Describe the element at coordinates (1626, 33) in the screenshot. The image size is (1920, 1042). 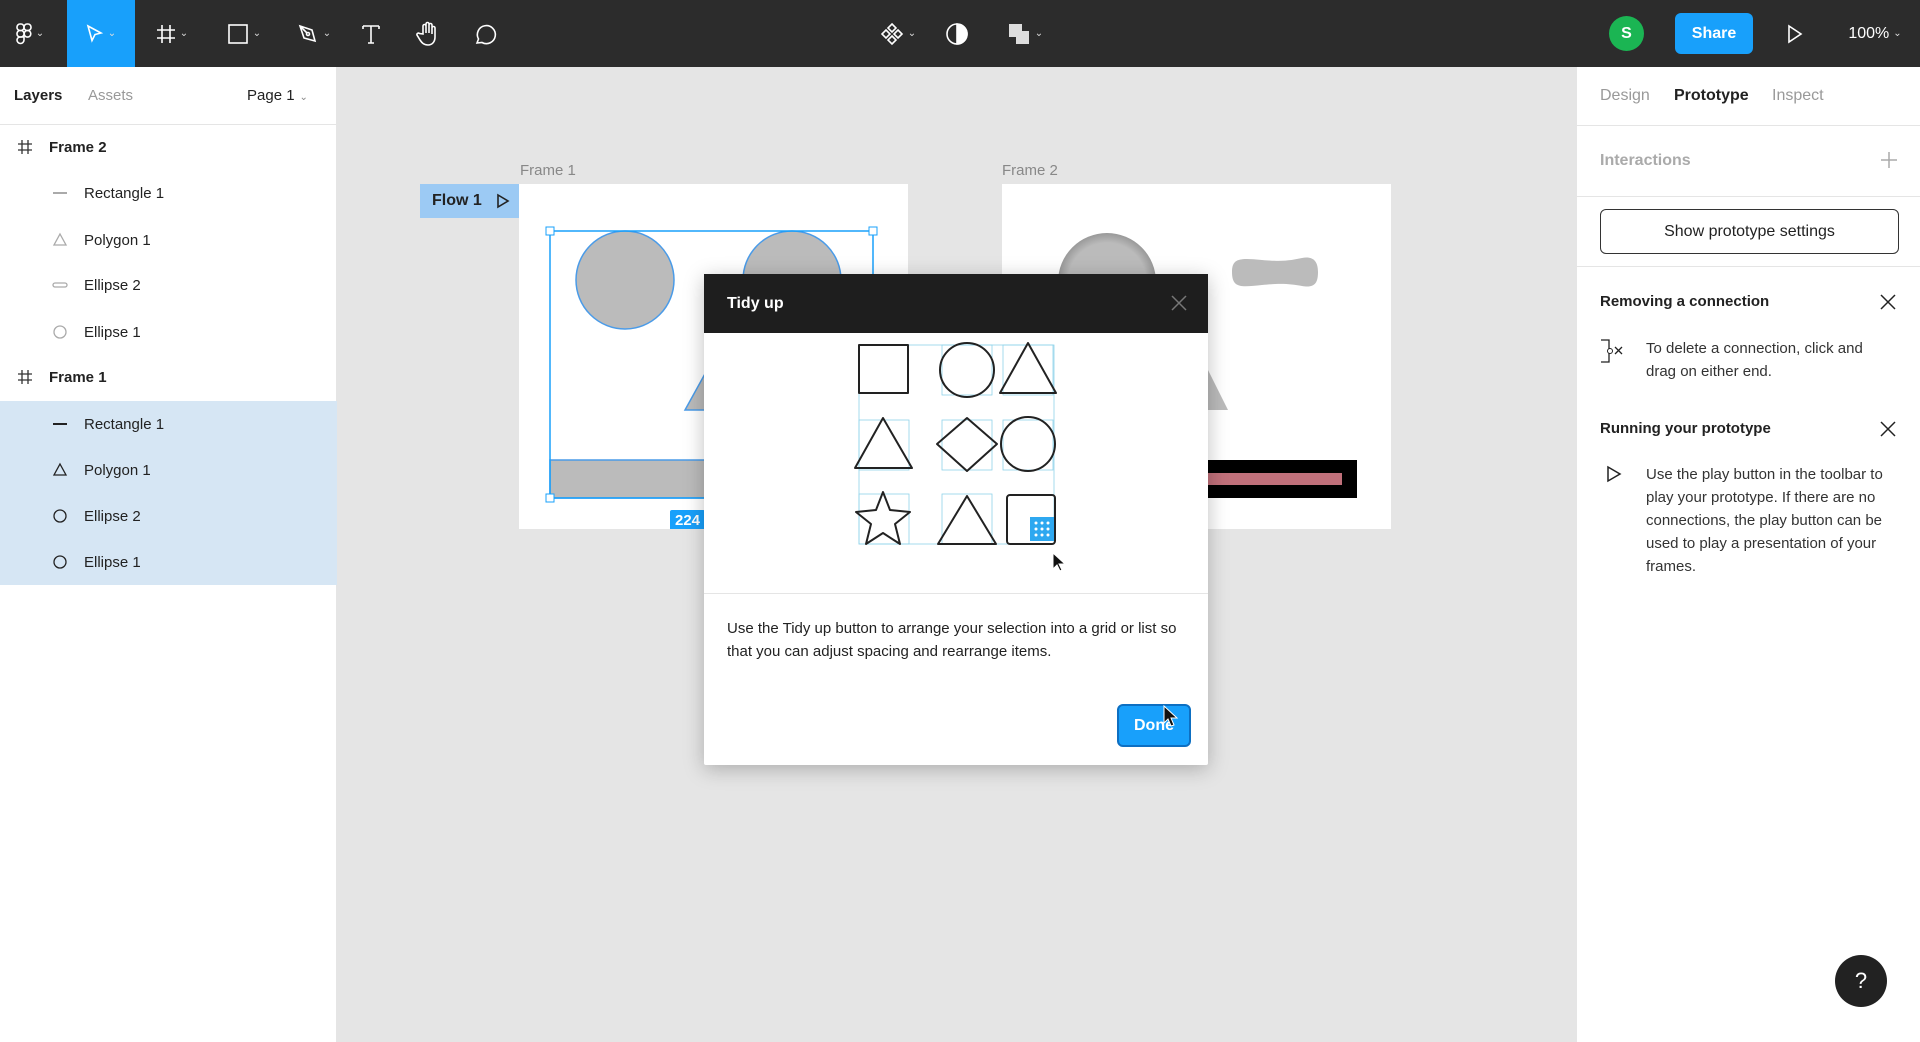
I see `avatar: S` at that location.